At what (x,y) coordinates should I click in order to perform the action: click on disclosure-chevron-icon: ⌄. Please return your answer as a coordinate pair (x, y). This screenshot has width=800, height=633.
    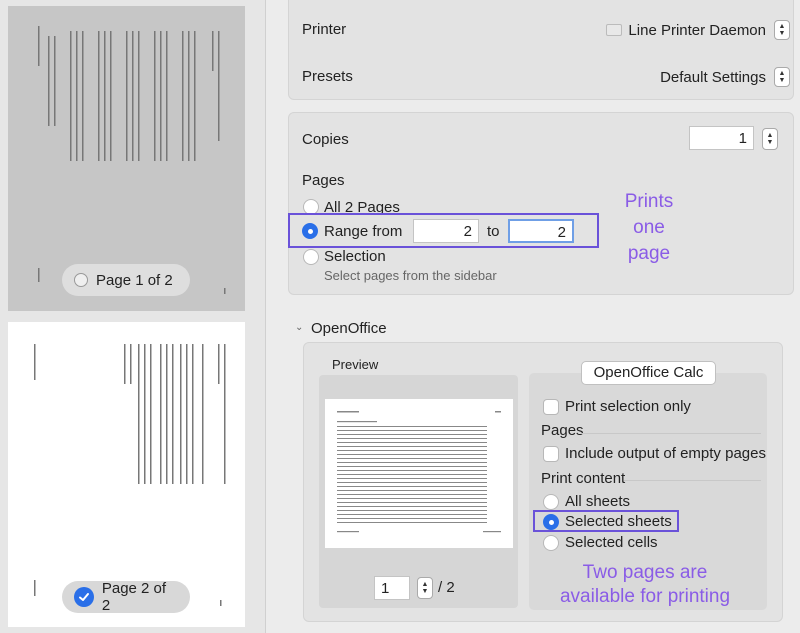
    Looking at the image, I should click on (299, 327).